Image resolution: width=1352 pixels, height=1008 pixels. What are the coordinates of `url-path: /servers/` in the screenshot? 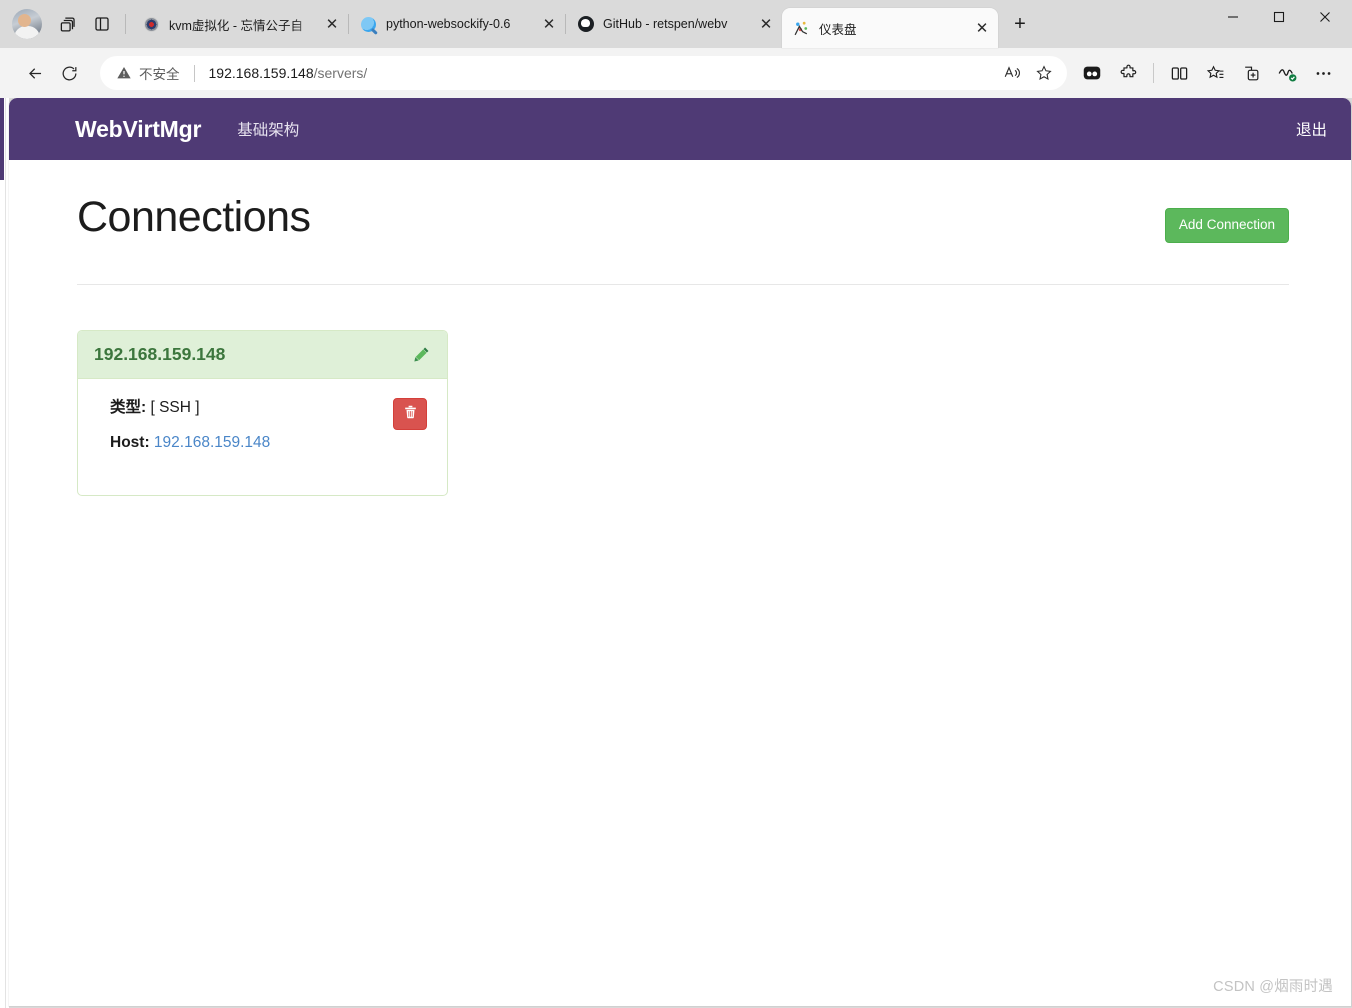 It's located at (340, 73).